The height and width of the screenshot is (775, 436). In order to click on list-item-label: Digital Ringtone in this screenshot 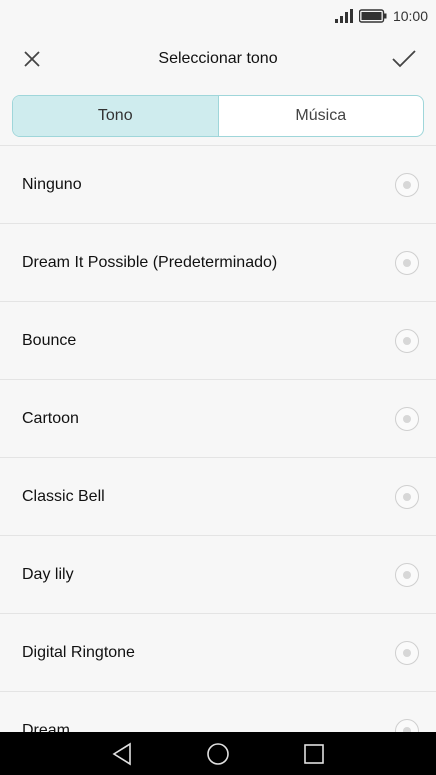, I will do `click(78, 652)`.